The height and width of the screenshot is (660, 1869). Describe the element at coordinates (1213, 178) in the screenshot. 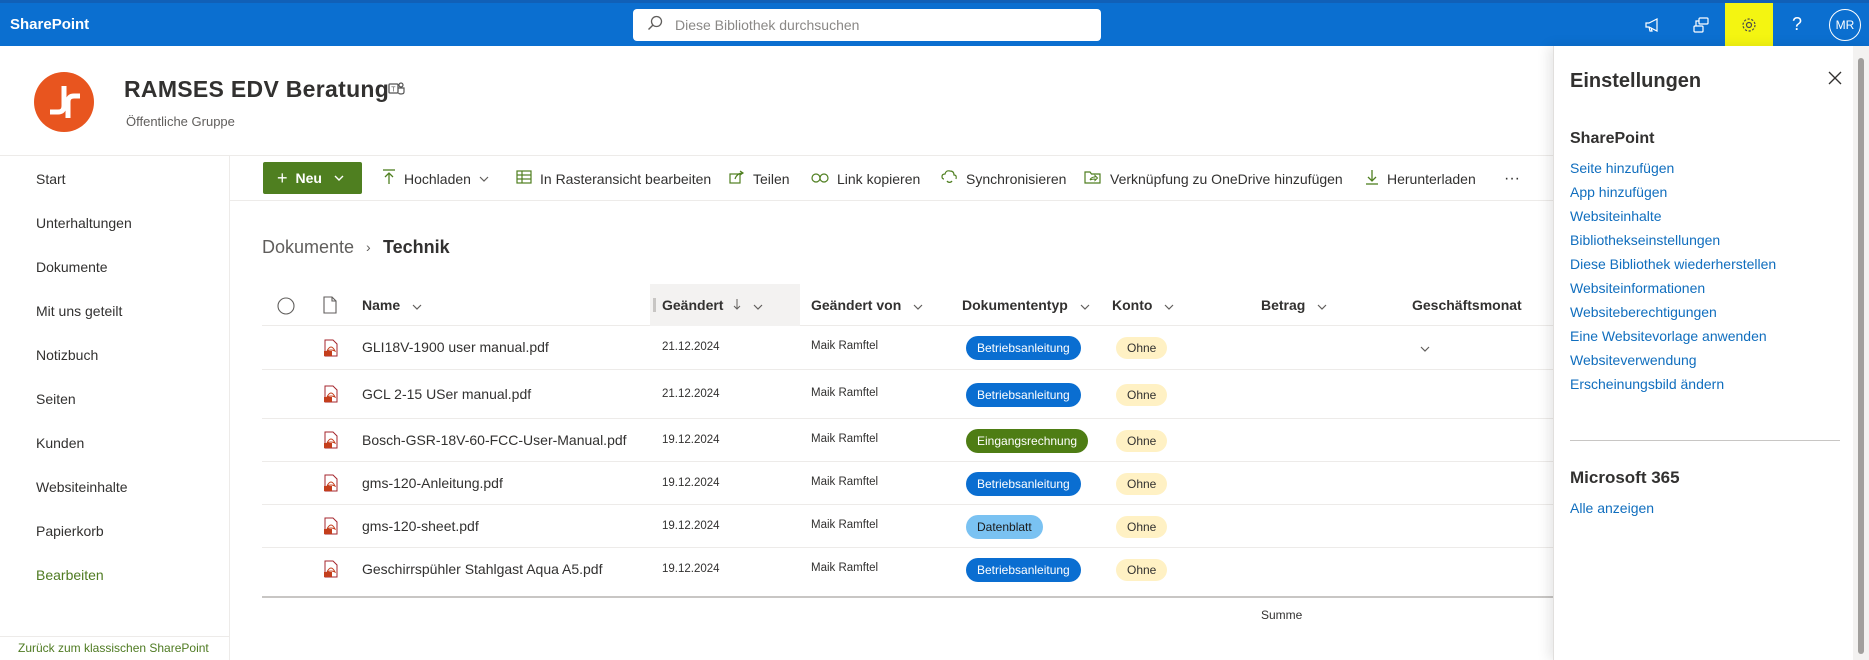

I see `onedrive-shortcut-button: Verknüpfung zu OneDrive hinzufügen` at that location.